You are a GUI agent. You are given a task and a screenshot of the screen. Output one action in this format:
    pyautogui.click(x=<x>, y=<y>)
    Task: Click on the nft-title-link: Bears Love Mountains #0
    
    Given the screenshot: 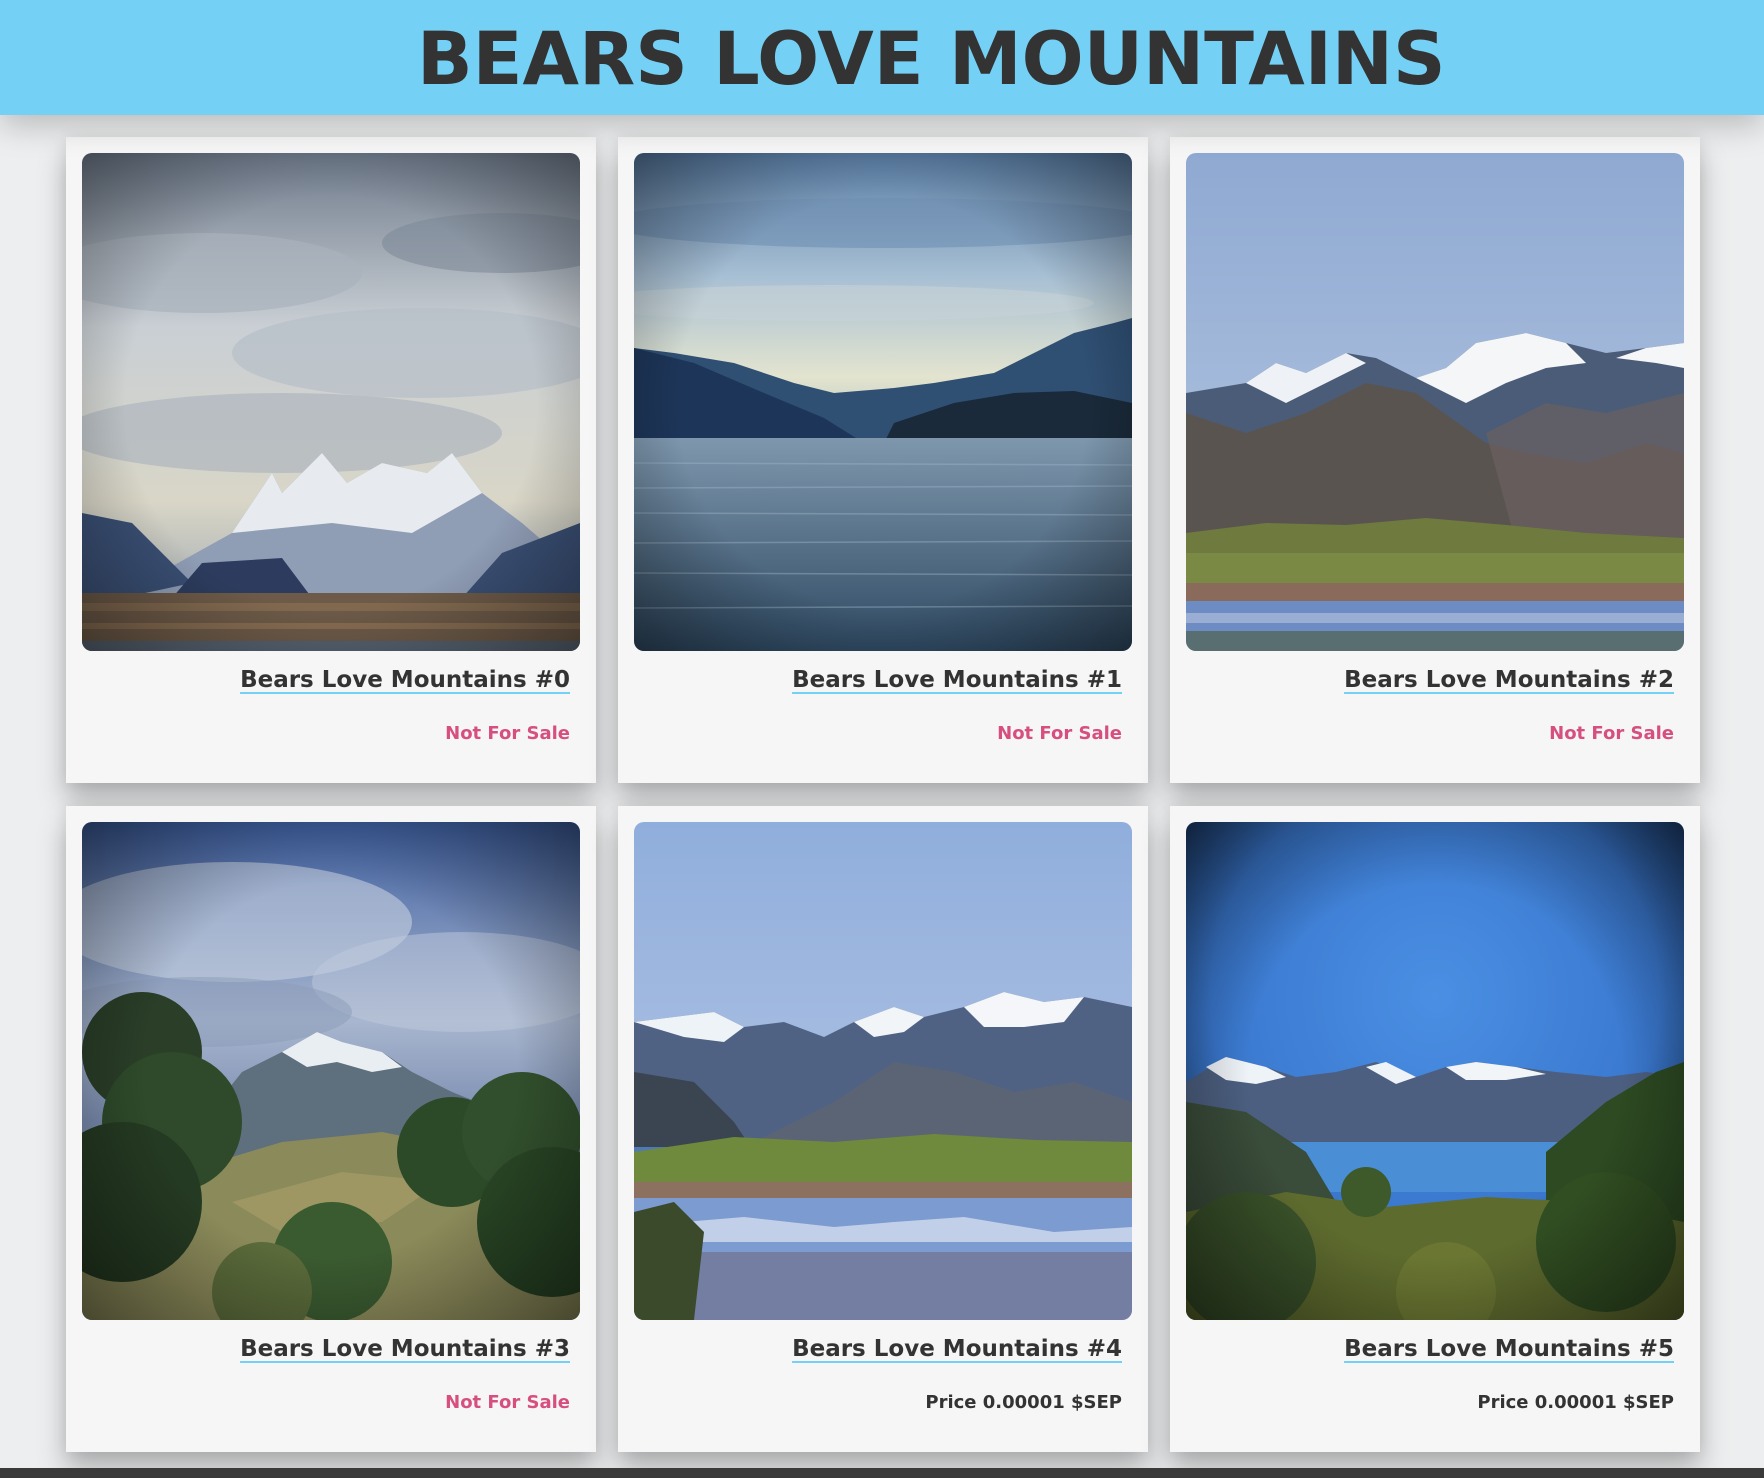 What is the action you would take?
    pyautogui.click(x=405, y=680)
    